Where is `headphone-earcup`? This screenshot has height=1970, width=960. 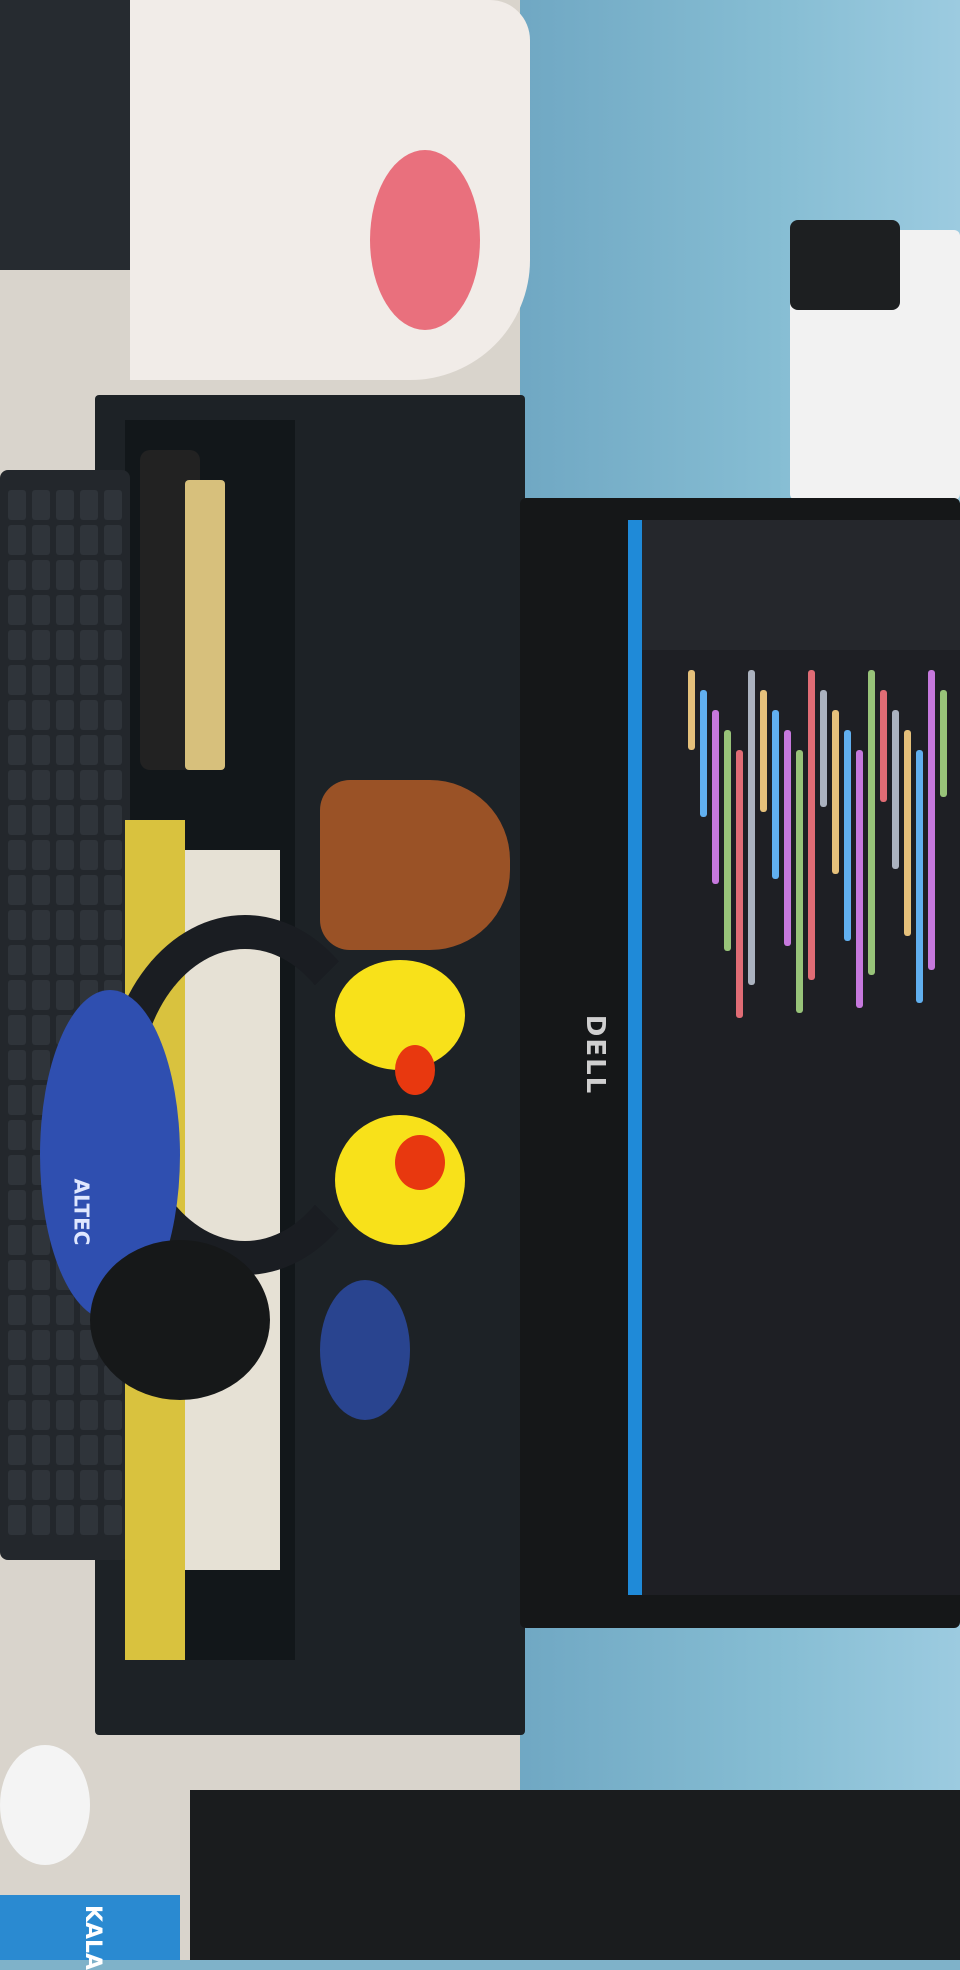
headphone-earcup is located at coordinates (180, 1320).